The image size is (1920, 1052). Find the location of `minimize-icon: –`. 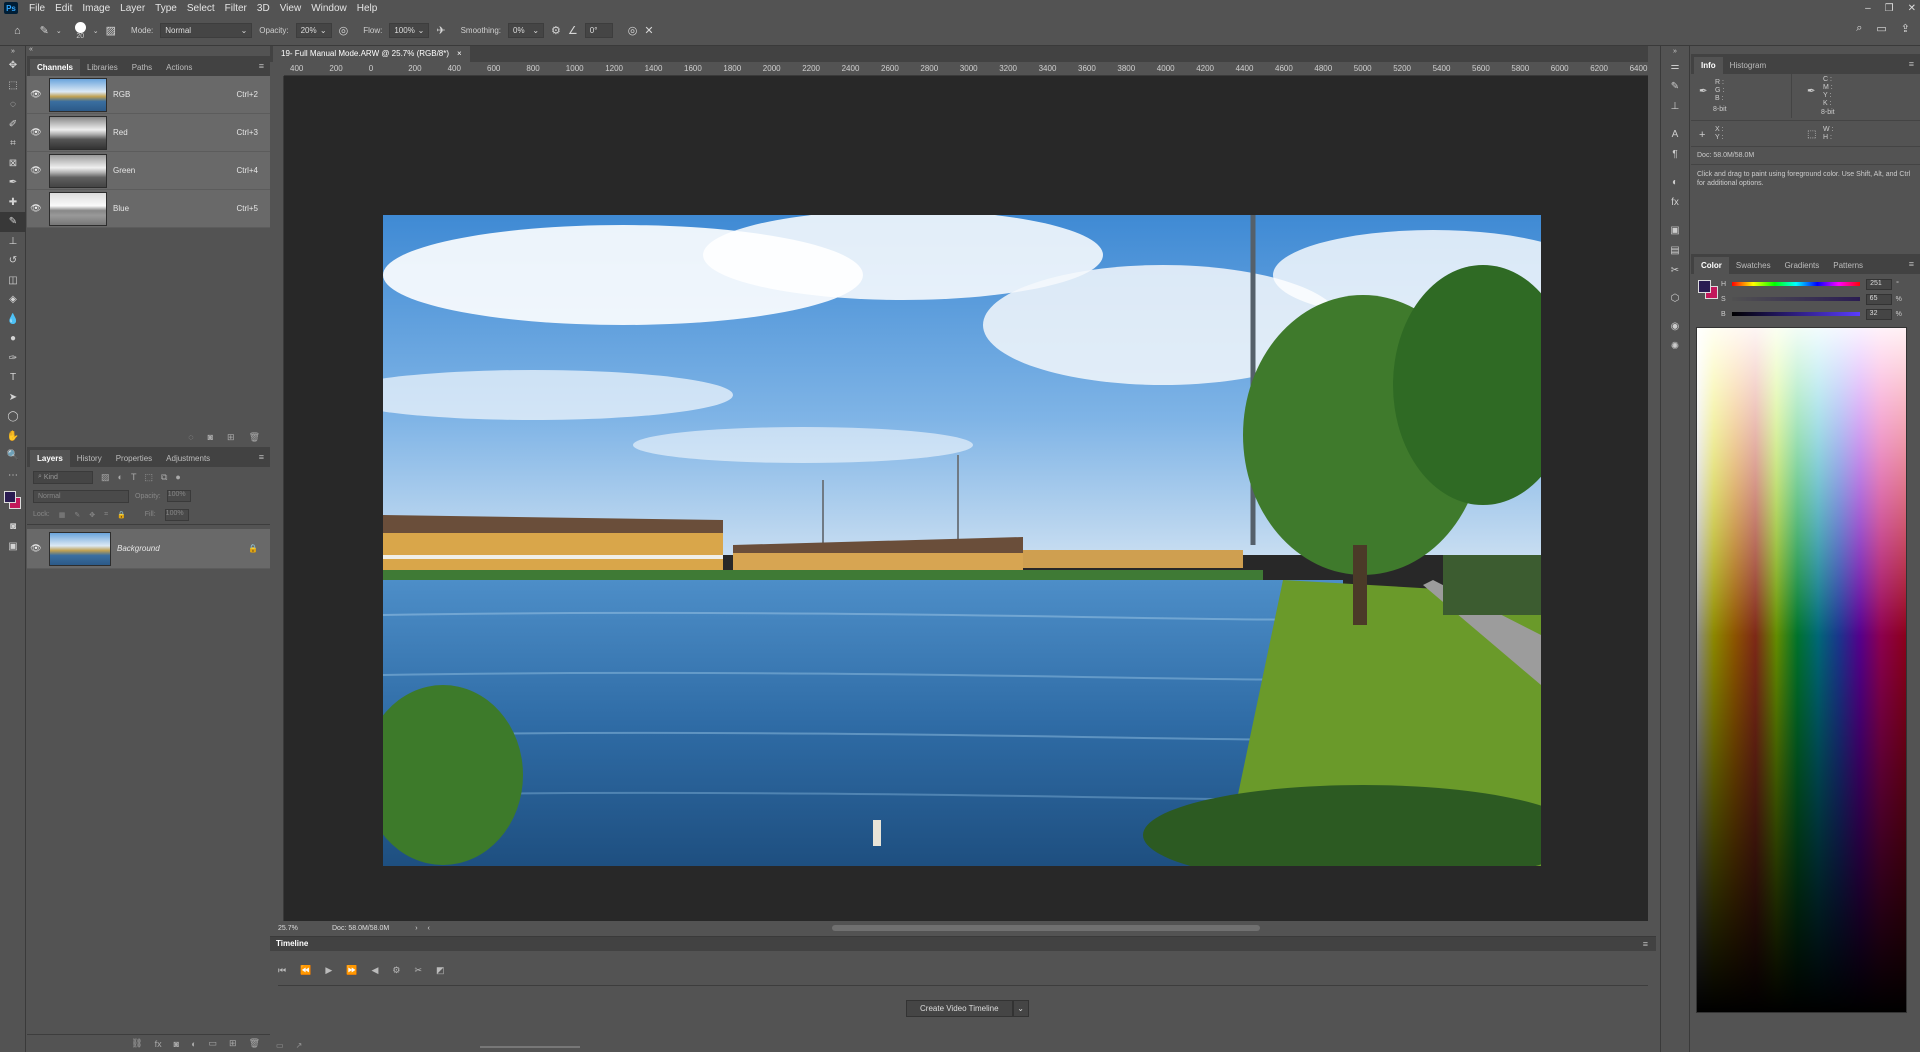

minimize-icon: – is located at coordinates (1868, 8).